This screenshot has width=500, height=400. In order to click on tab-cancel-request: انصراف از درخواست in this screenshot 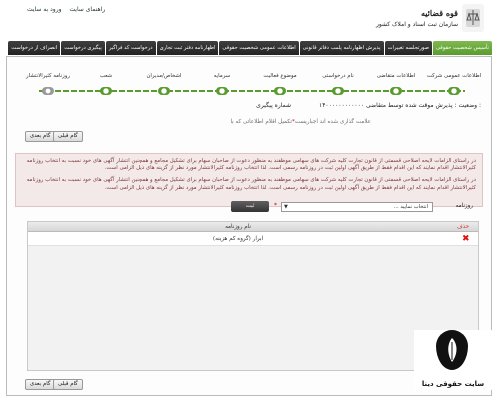, I will do `click(34, 48)`.